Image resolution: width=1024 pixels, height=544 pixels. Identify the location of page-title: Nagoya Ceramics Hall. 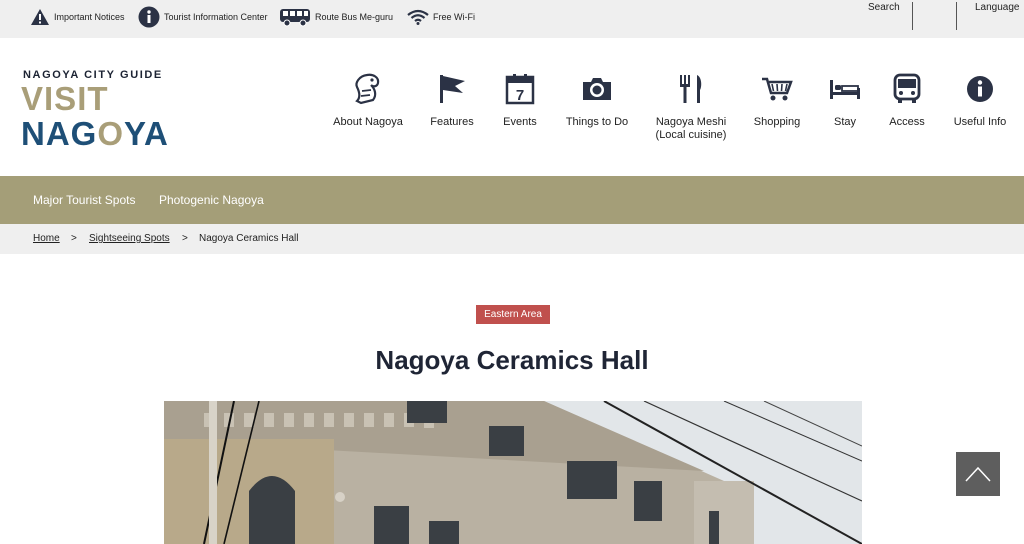
(512, 360).